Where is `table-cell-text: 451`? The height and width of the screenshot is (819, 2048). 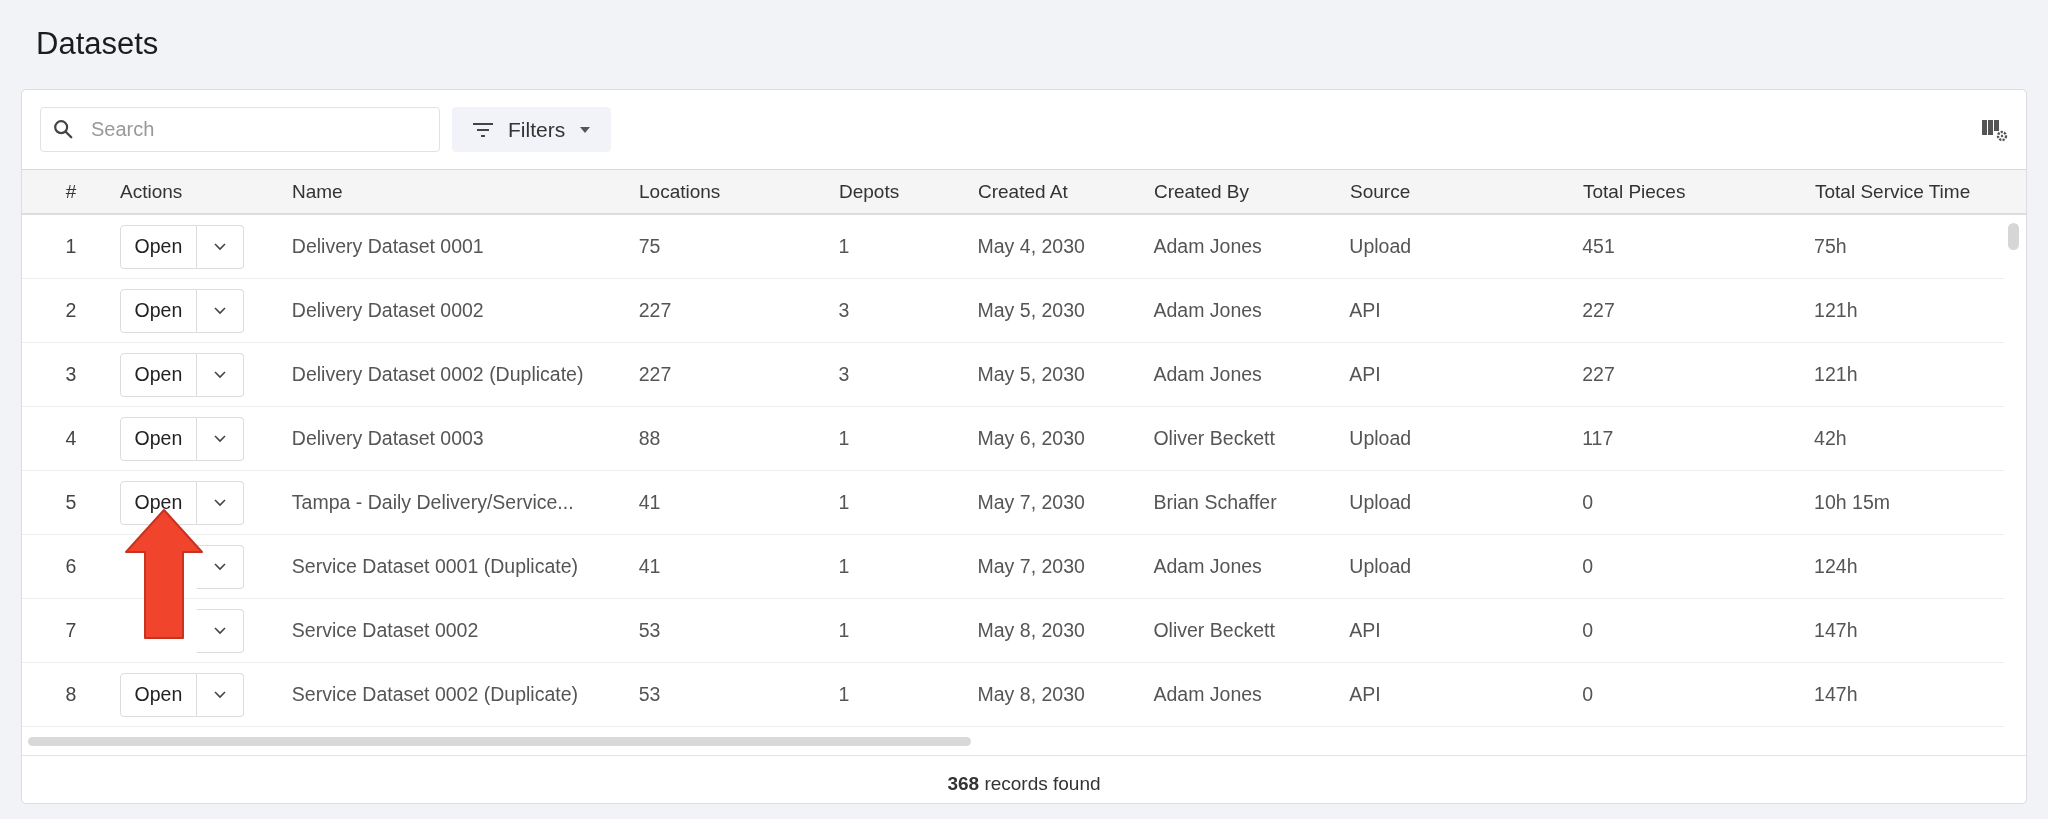
table-cell-text: 451 is located at coordinates (1599, 246).